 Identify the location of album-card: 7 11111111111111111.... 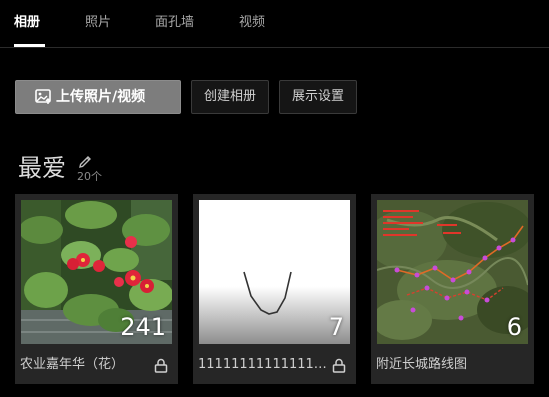
(274, 289).